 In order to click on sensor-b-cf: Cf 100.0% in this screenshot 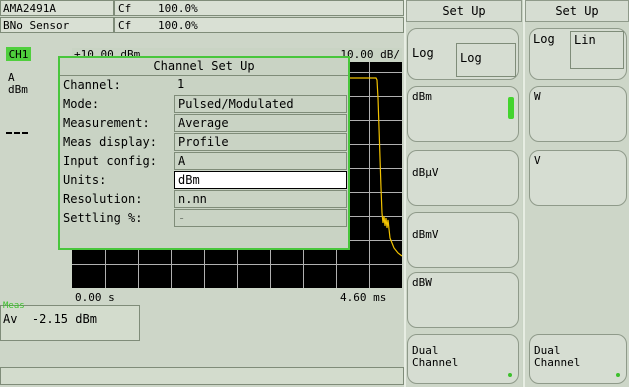, I will do `click(259, 25)`.